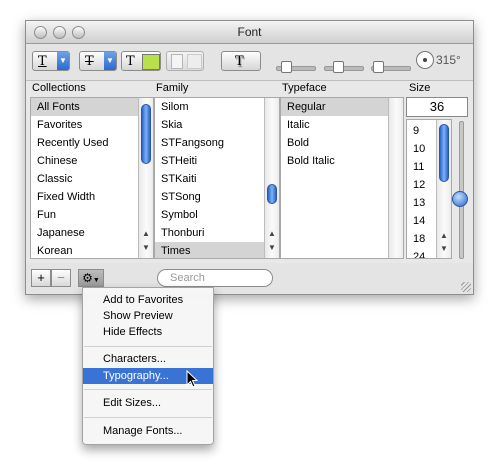 The height and width of the screenshot is (469, 492). What do you see at coordinates (56, 125) in the screenshot?
I see `list-item: Favorites` at bounding box center [56, 125].